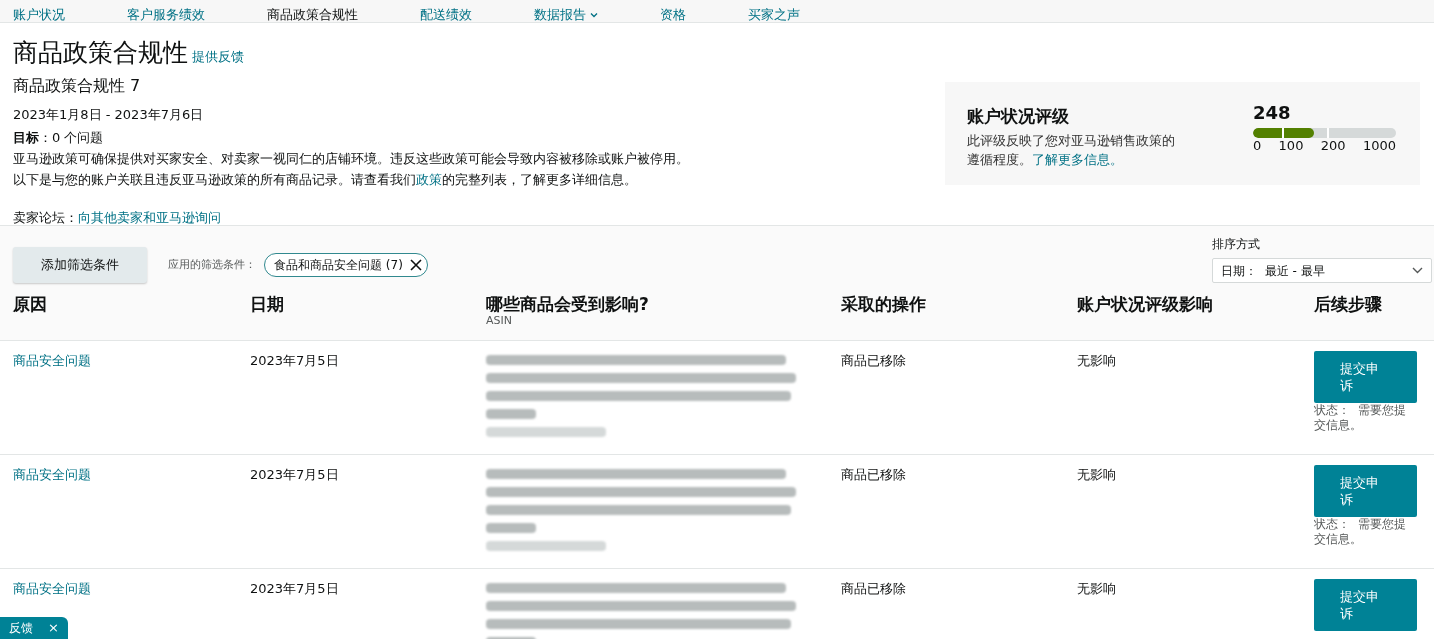  Describe the element at coordinates (568, 304) in the screenshot. I see `column-header: 哪些商品会受到影响?` at that location.